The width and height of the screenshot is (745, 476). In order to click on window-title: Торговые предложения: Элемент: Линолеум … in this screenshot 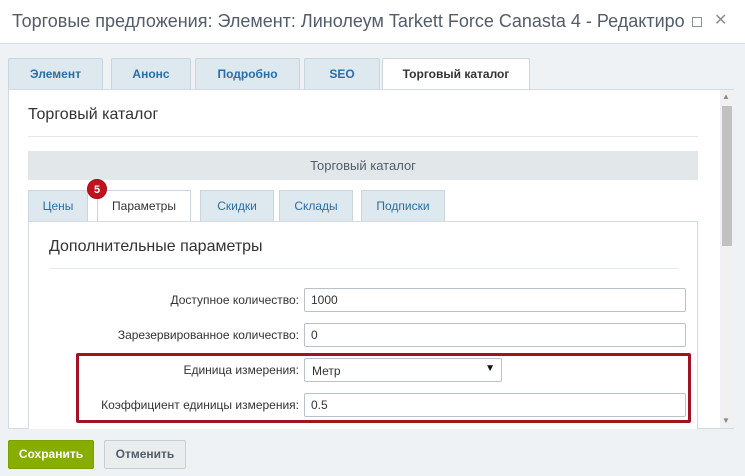, I will do `click(348, 21)`.